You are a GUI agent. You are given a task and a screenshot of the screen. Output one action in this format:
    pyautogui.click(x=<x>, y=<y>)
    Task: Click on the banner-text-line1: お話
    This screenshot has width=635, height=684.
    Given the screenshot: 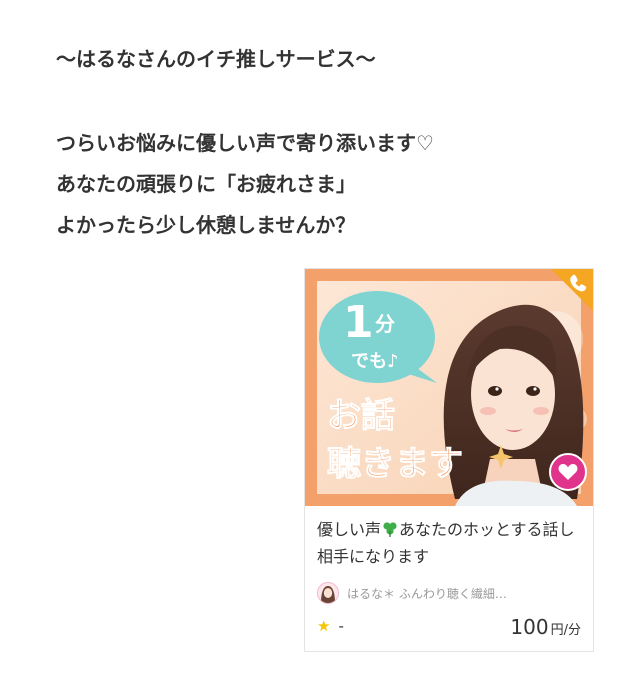 What is the action you would take?
    pyautogui.click(x=361, y=416)
    